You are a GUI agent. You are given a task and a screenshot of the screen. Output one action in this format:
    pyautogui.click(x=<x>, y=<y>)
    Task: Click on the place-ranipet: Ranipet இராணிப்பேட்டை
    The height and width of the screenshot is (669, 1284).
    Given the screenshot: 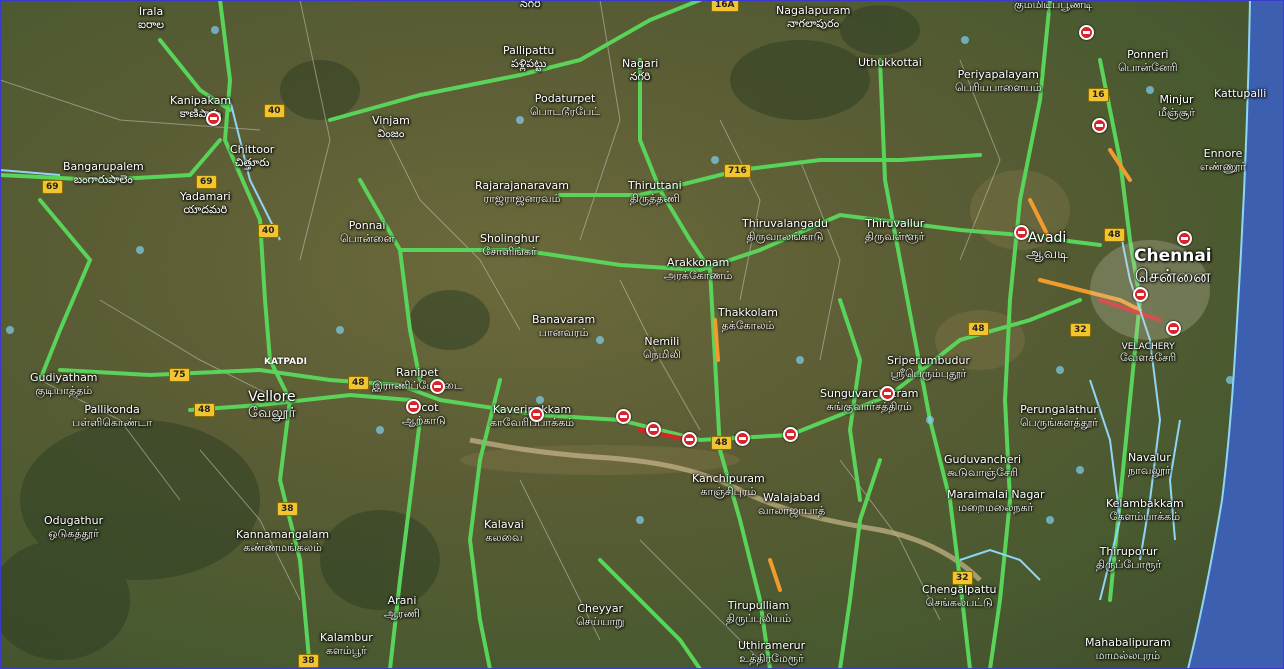 What is the action you would take?
    pyautogui.click(x=417, y=379)
    